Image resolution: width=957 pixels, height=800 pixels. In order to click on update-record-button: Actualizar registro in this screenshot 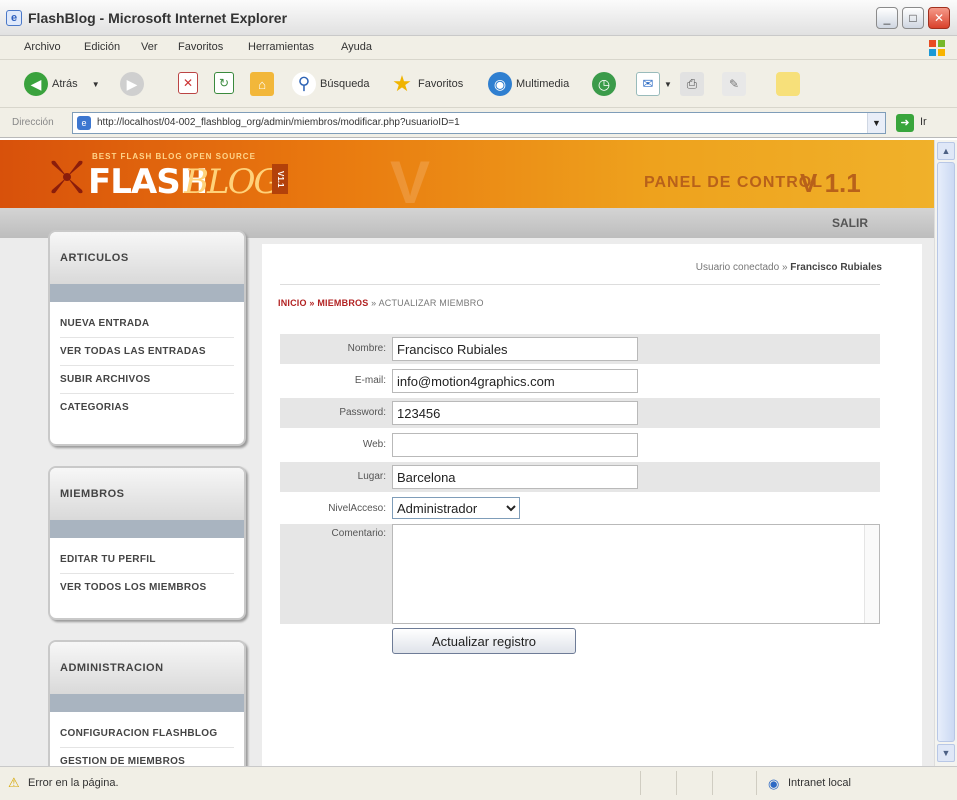, I will do `click(484, 641)`.